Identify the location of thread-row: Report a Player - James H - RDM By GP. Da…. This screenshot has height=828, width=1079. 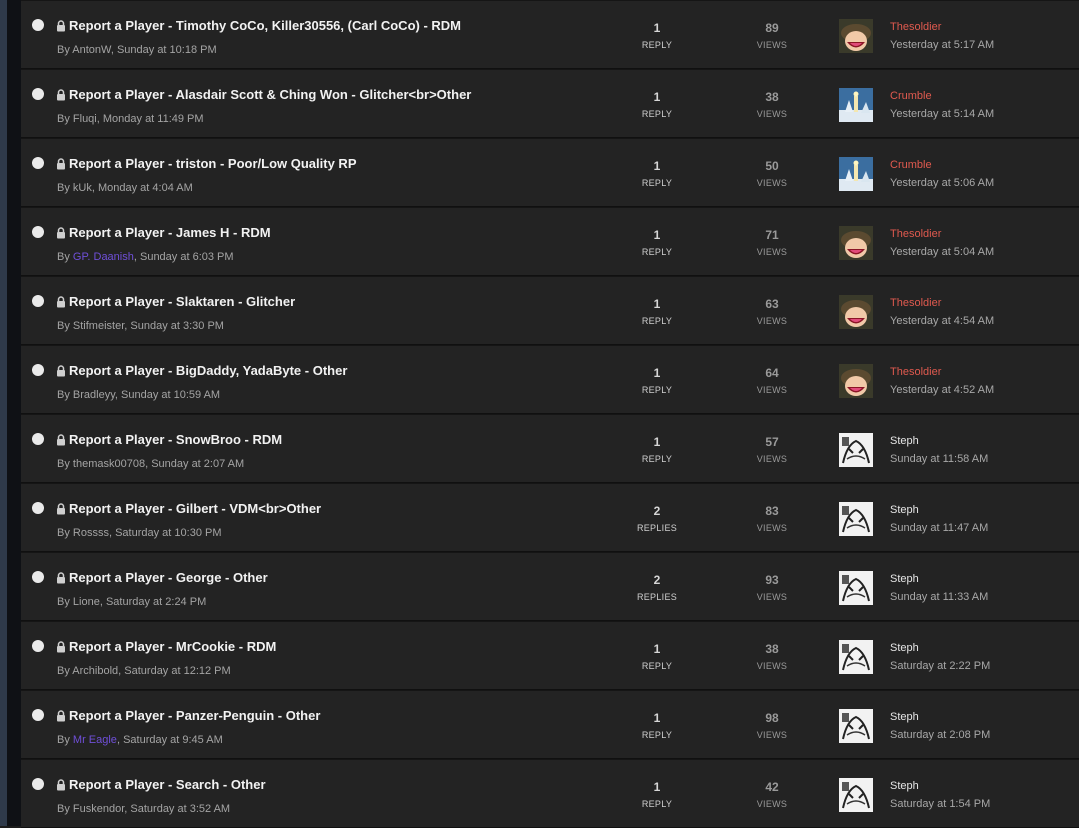
(550, 241).